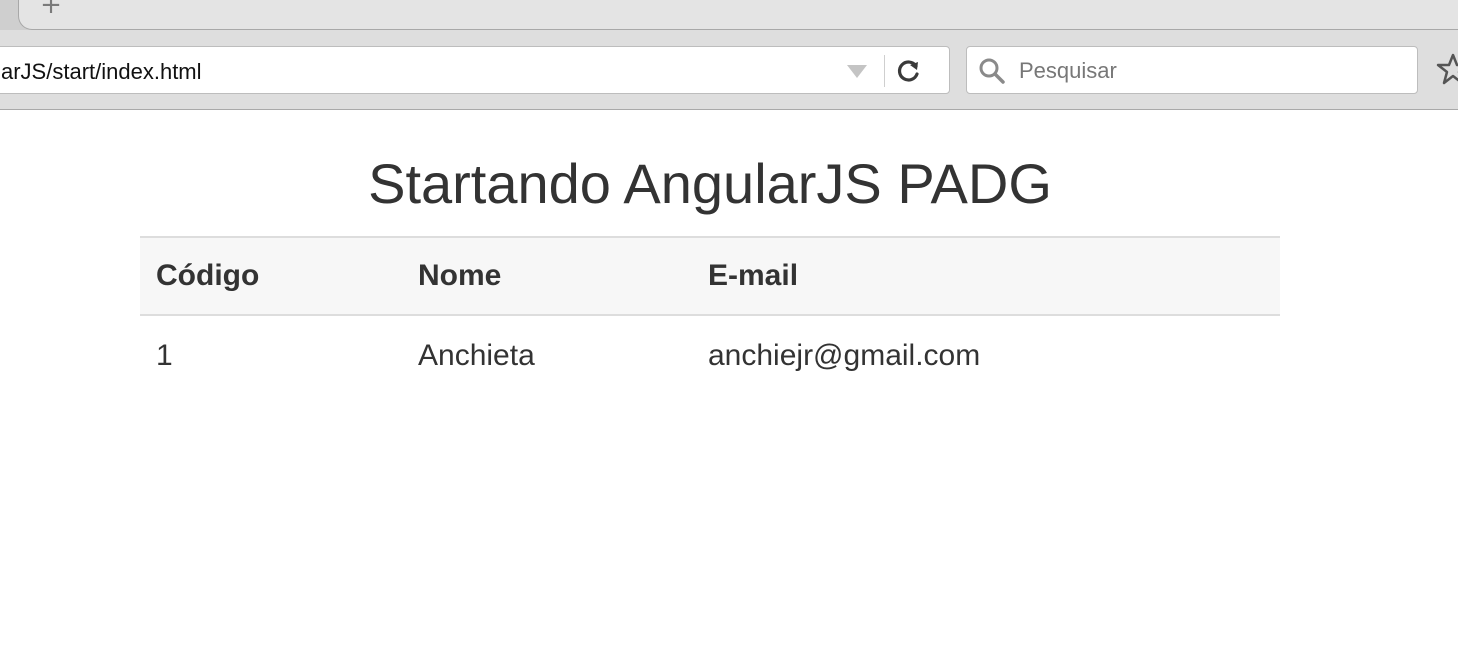  Describe the element at coordinates (101, 72) in the screenshot. I see `address-bar-url: arJS/start/index.html` at that location.